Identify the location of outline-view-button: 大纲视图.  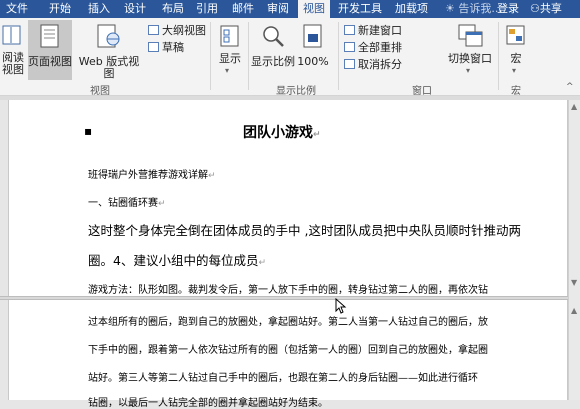
(177, 31).